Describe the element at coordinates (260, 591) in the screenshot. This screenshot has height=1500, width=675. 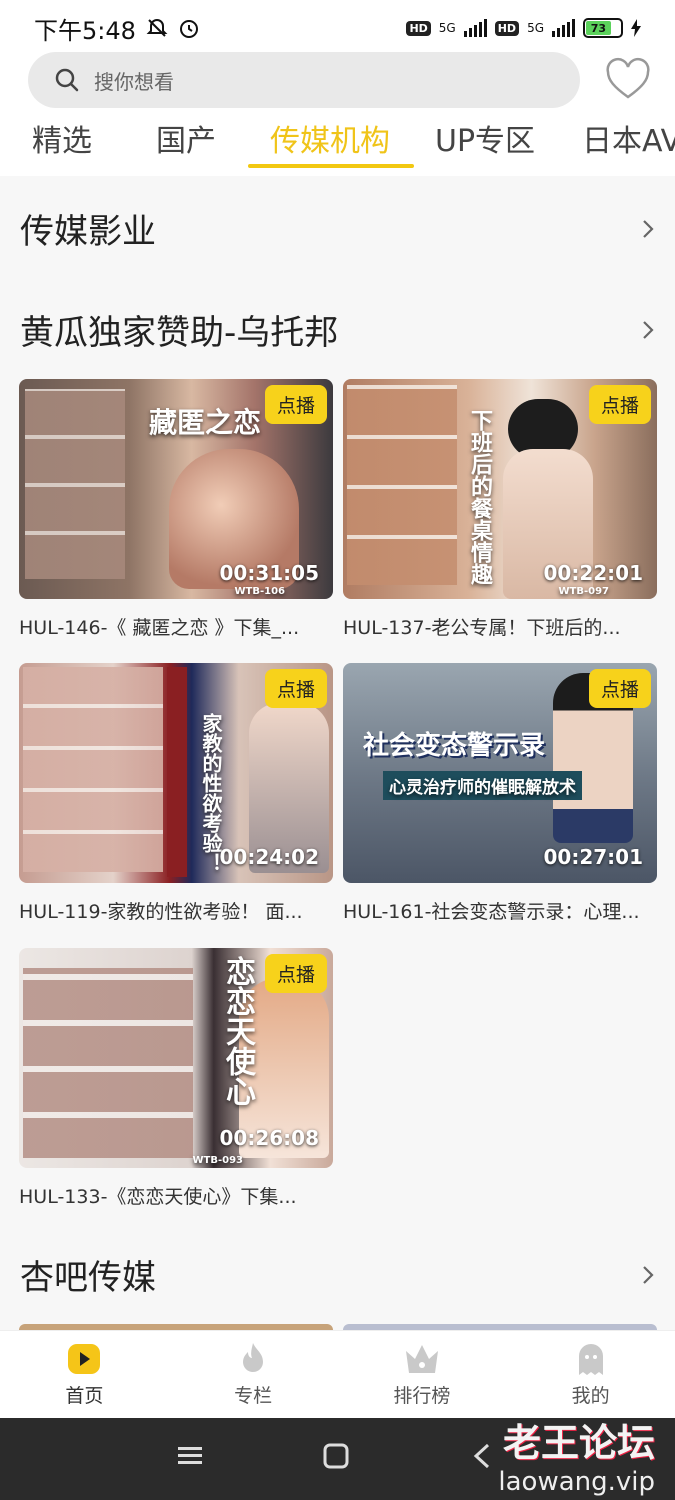
I see `poster-code: WTB-106` at that location.